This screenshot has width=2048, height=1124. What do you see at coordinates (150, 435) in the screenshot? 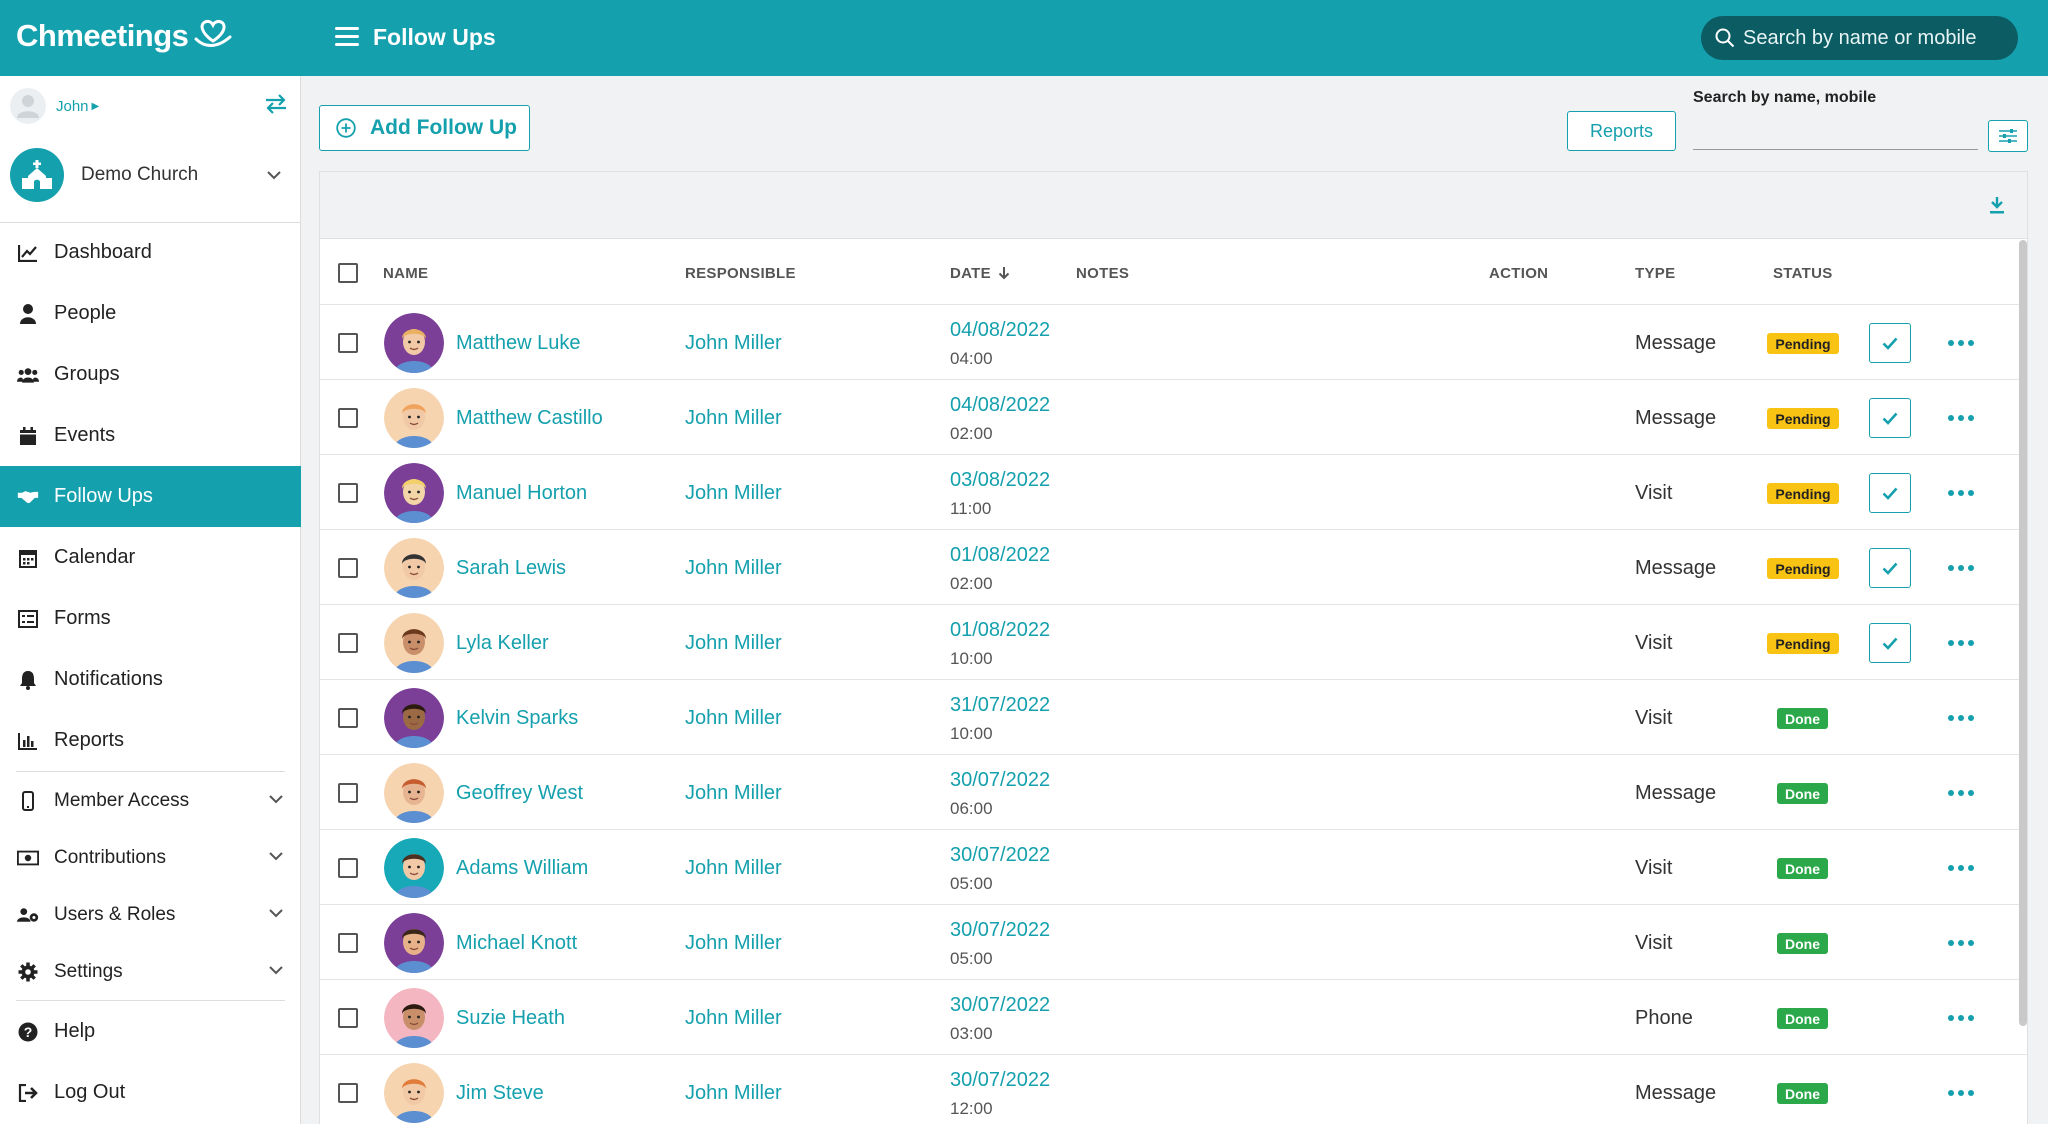
I see `sidebar-item-events: Events` at bounding box center [150, 435].